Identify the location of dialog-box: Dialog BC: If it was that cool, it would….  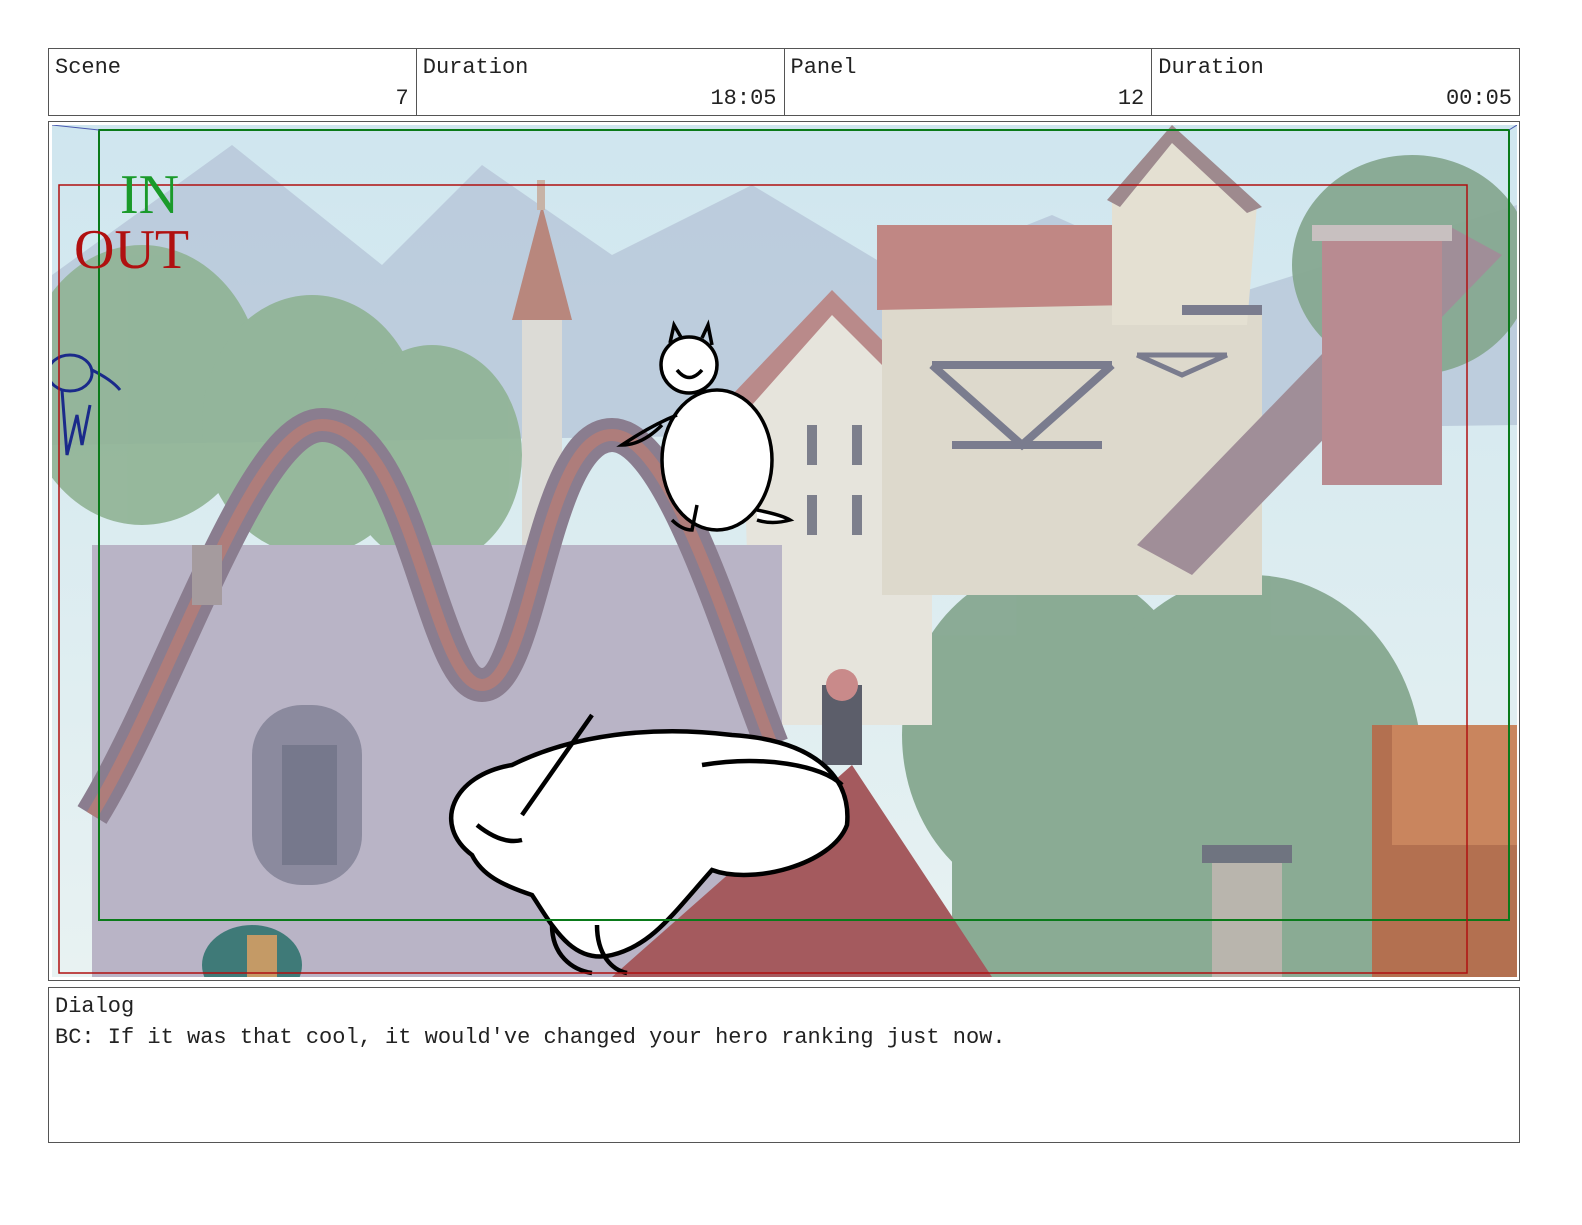
(784, 1065).